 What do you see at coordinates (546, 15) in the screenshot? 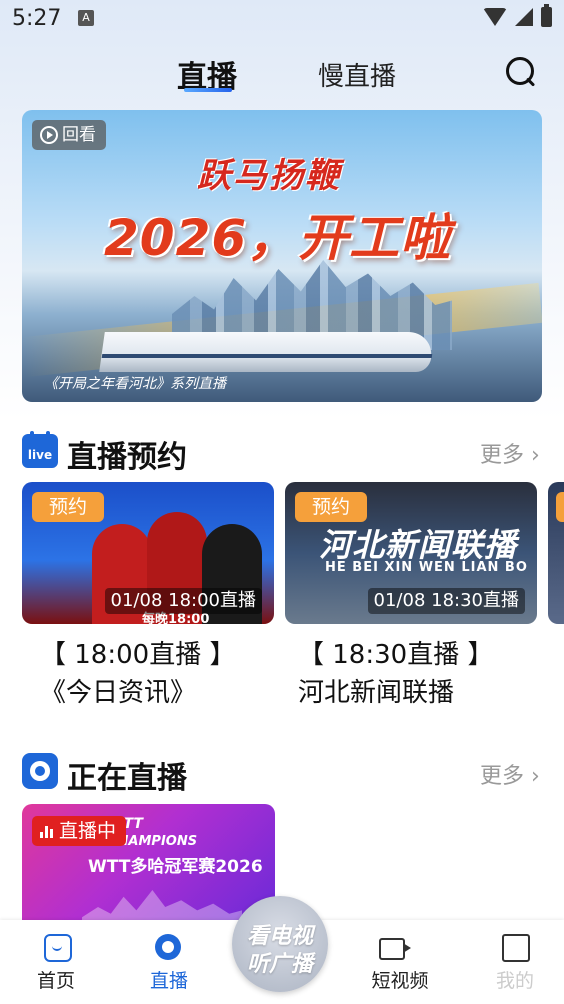
I see `battery-icon` at bounding box center [546, 15].